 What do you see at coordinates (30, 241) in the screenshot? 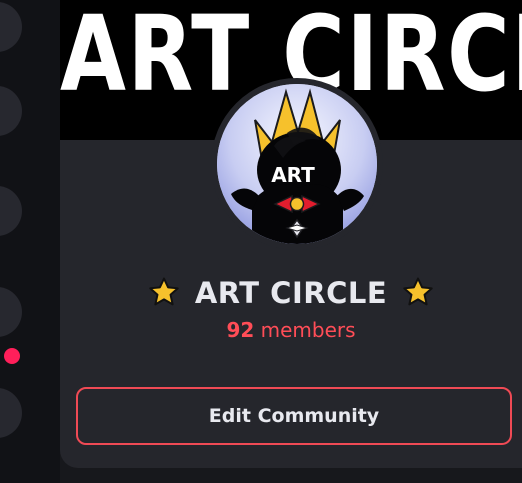
I see `server-rail` at bounding box center [30, 241].